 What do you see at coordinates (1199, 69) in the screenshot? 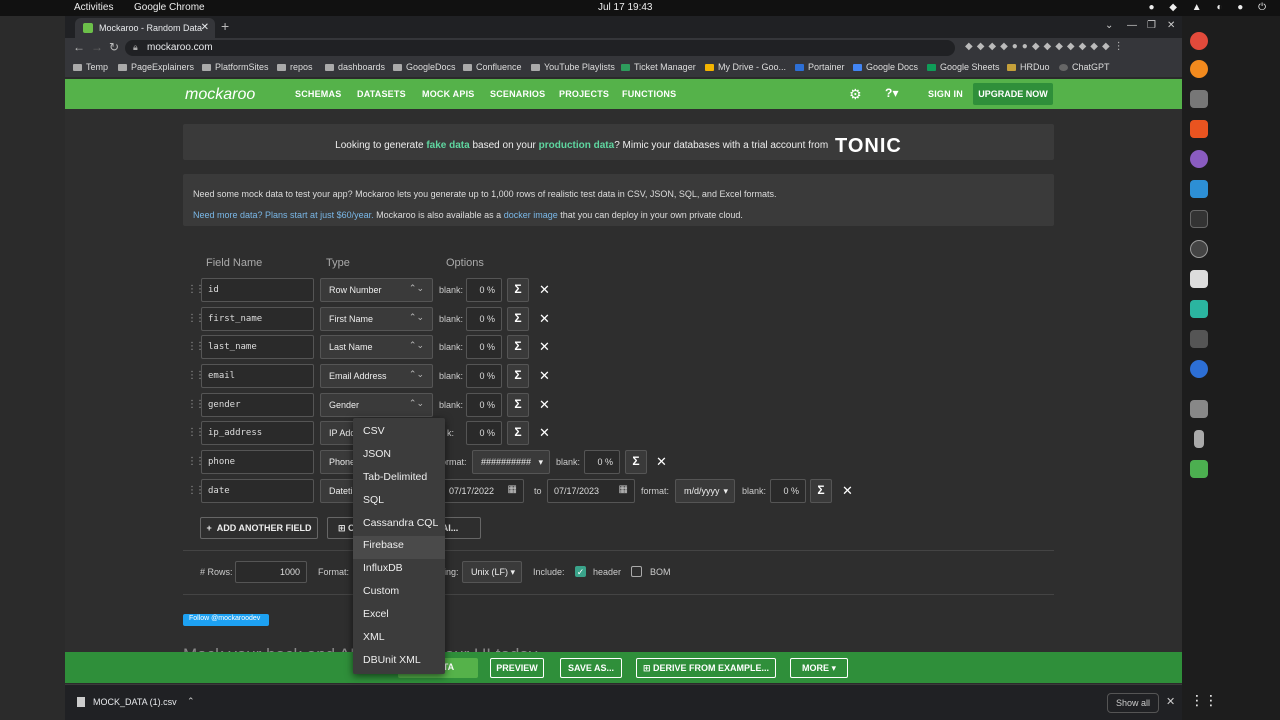
I see `firefox-icon` at bounding box center [1199, 69].